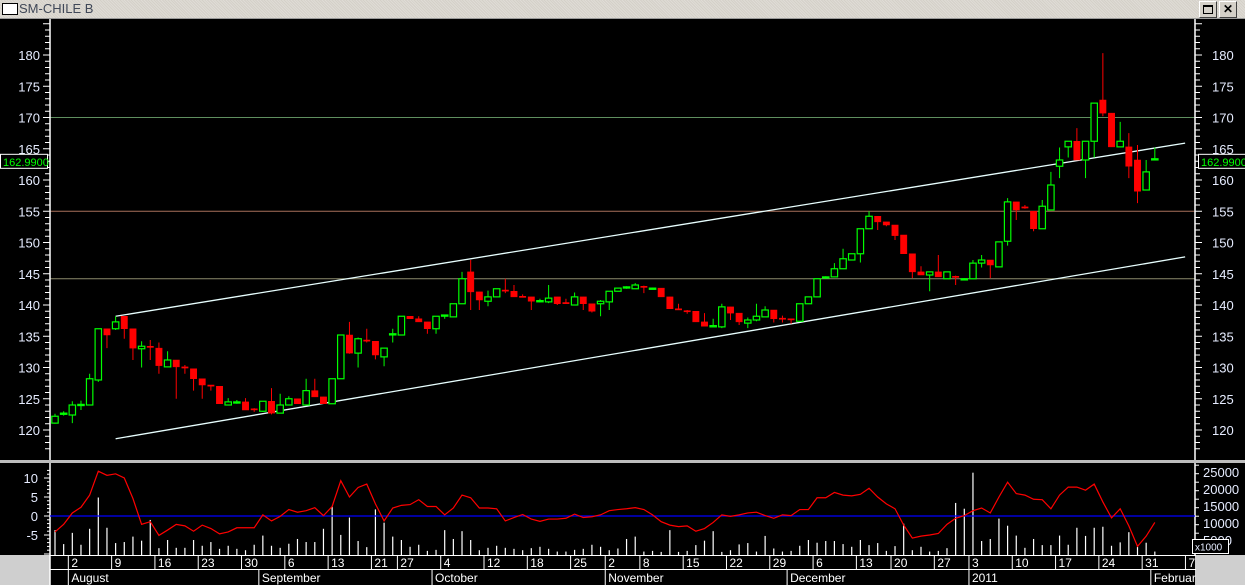 Image resolution: width=1245 pixels, height=585 pixels. What do you see at coordinates (29, 180) in the screenshot?
I see `price-tick-label-left: 160` at bounding box center [29, 180].